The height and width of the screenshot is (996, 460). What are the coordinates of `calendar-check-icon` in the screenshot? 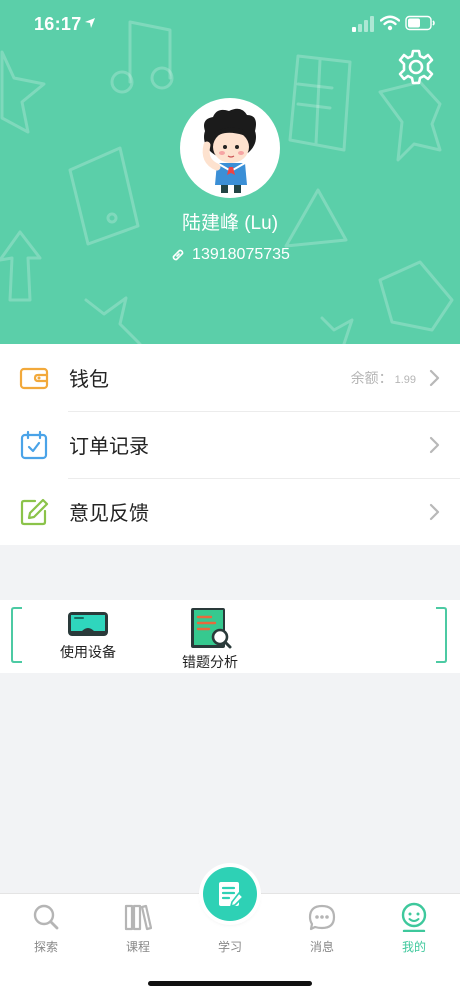 It's located at (34, 444).